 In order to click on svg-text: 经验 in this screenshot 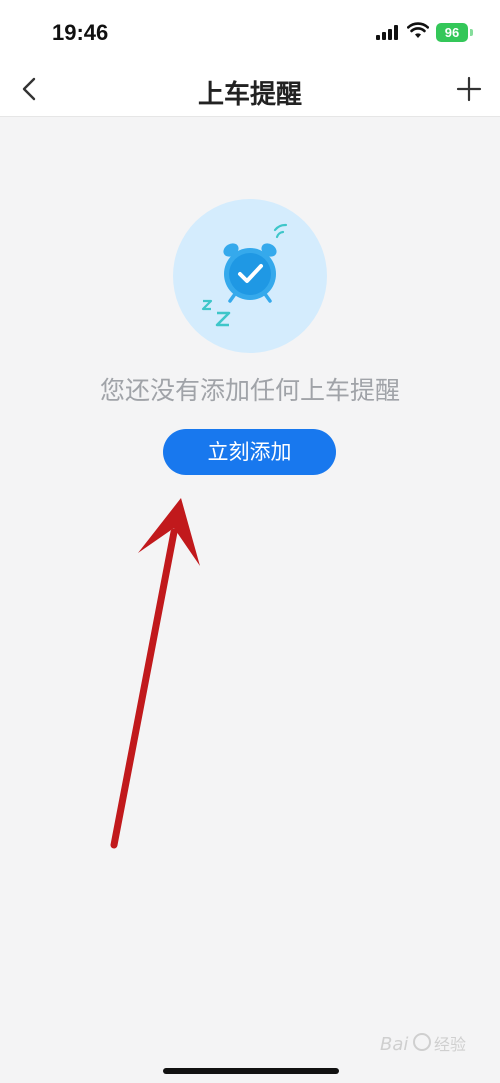, I will do `click(450, 1044)`.